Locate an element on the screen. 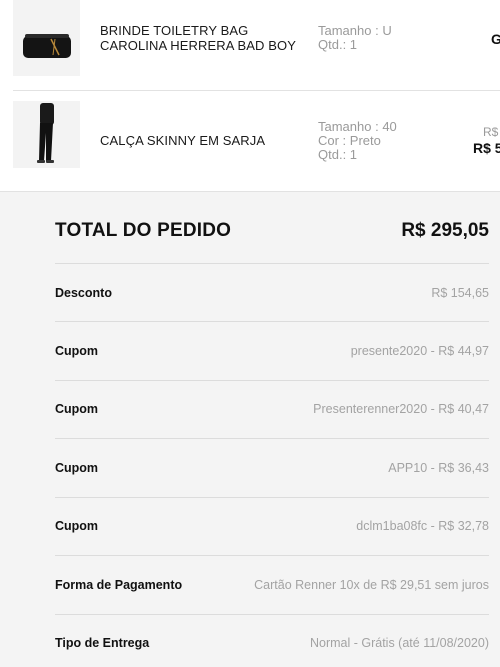  payment-method-label: Forma de Pagamento is located at coordinates (119, 585).